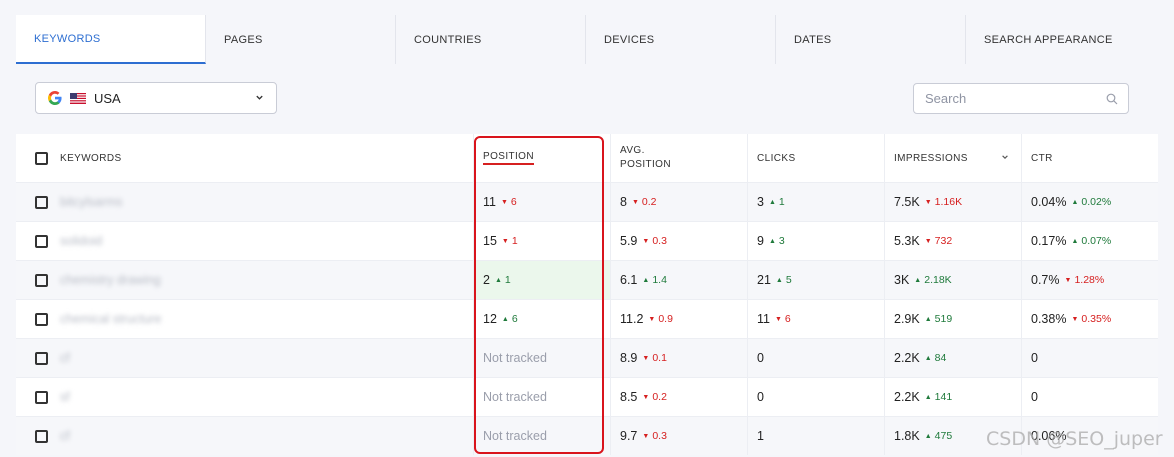 This screenshot has height=457, width=1174. What do you see at coordinates (1049, 319) in the screenshot?
I see `ctr-value: 0.38%` at bounding box center [1049, 319].